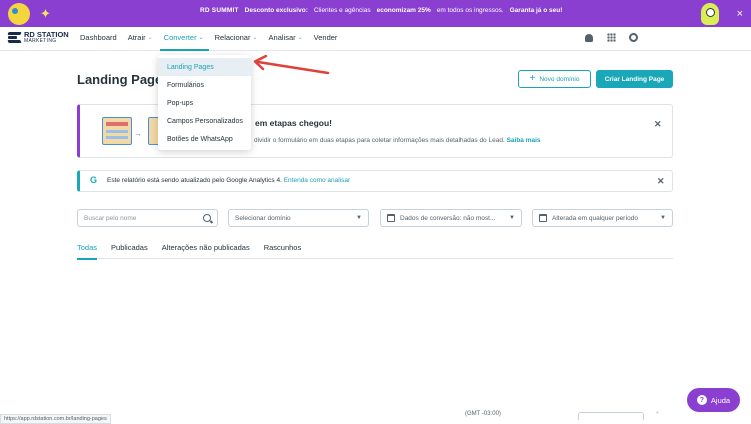 This screenshot has height=424, width=751. What do you see at coordinates (276, 10) in the screenshot?
I see `promo-lead: Desconto exclusivo:` at bounding box center [276, 10].